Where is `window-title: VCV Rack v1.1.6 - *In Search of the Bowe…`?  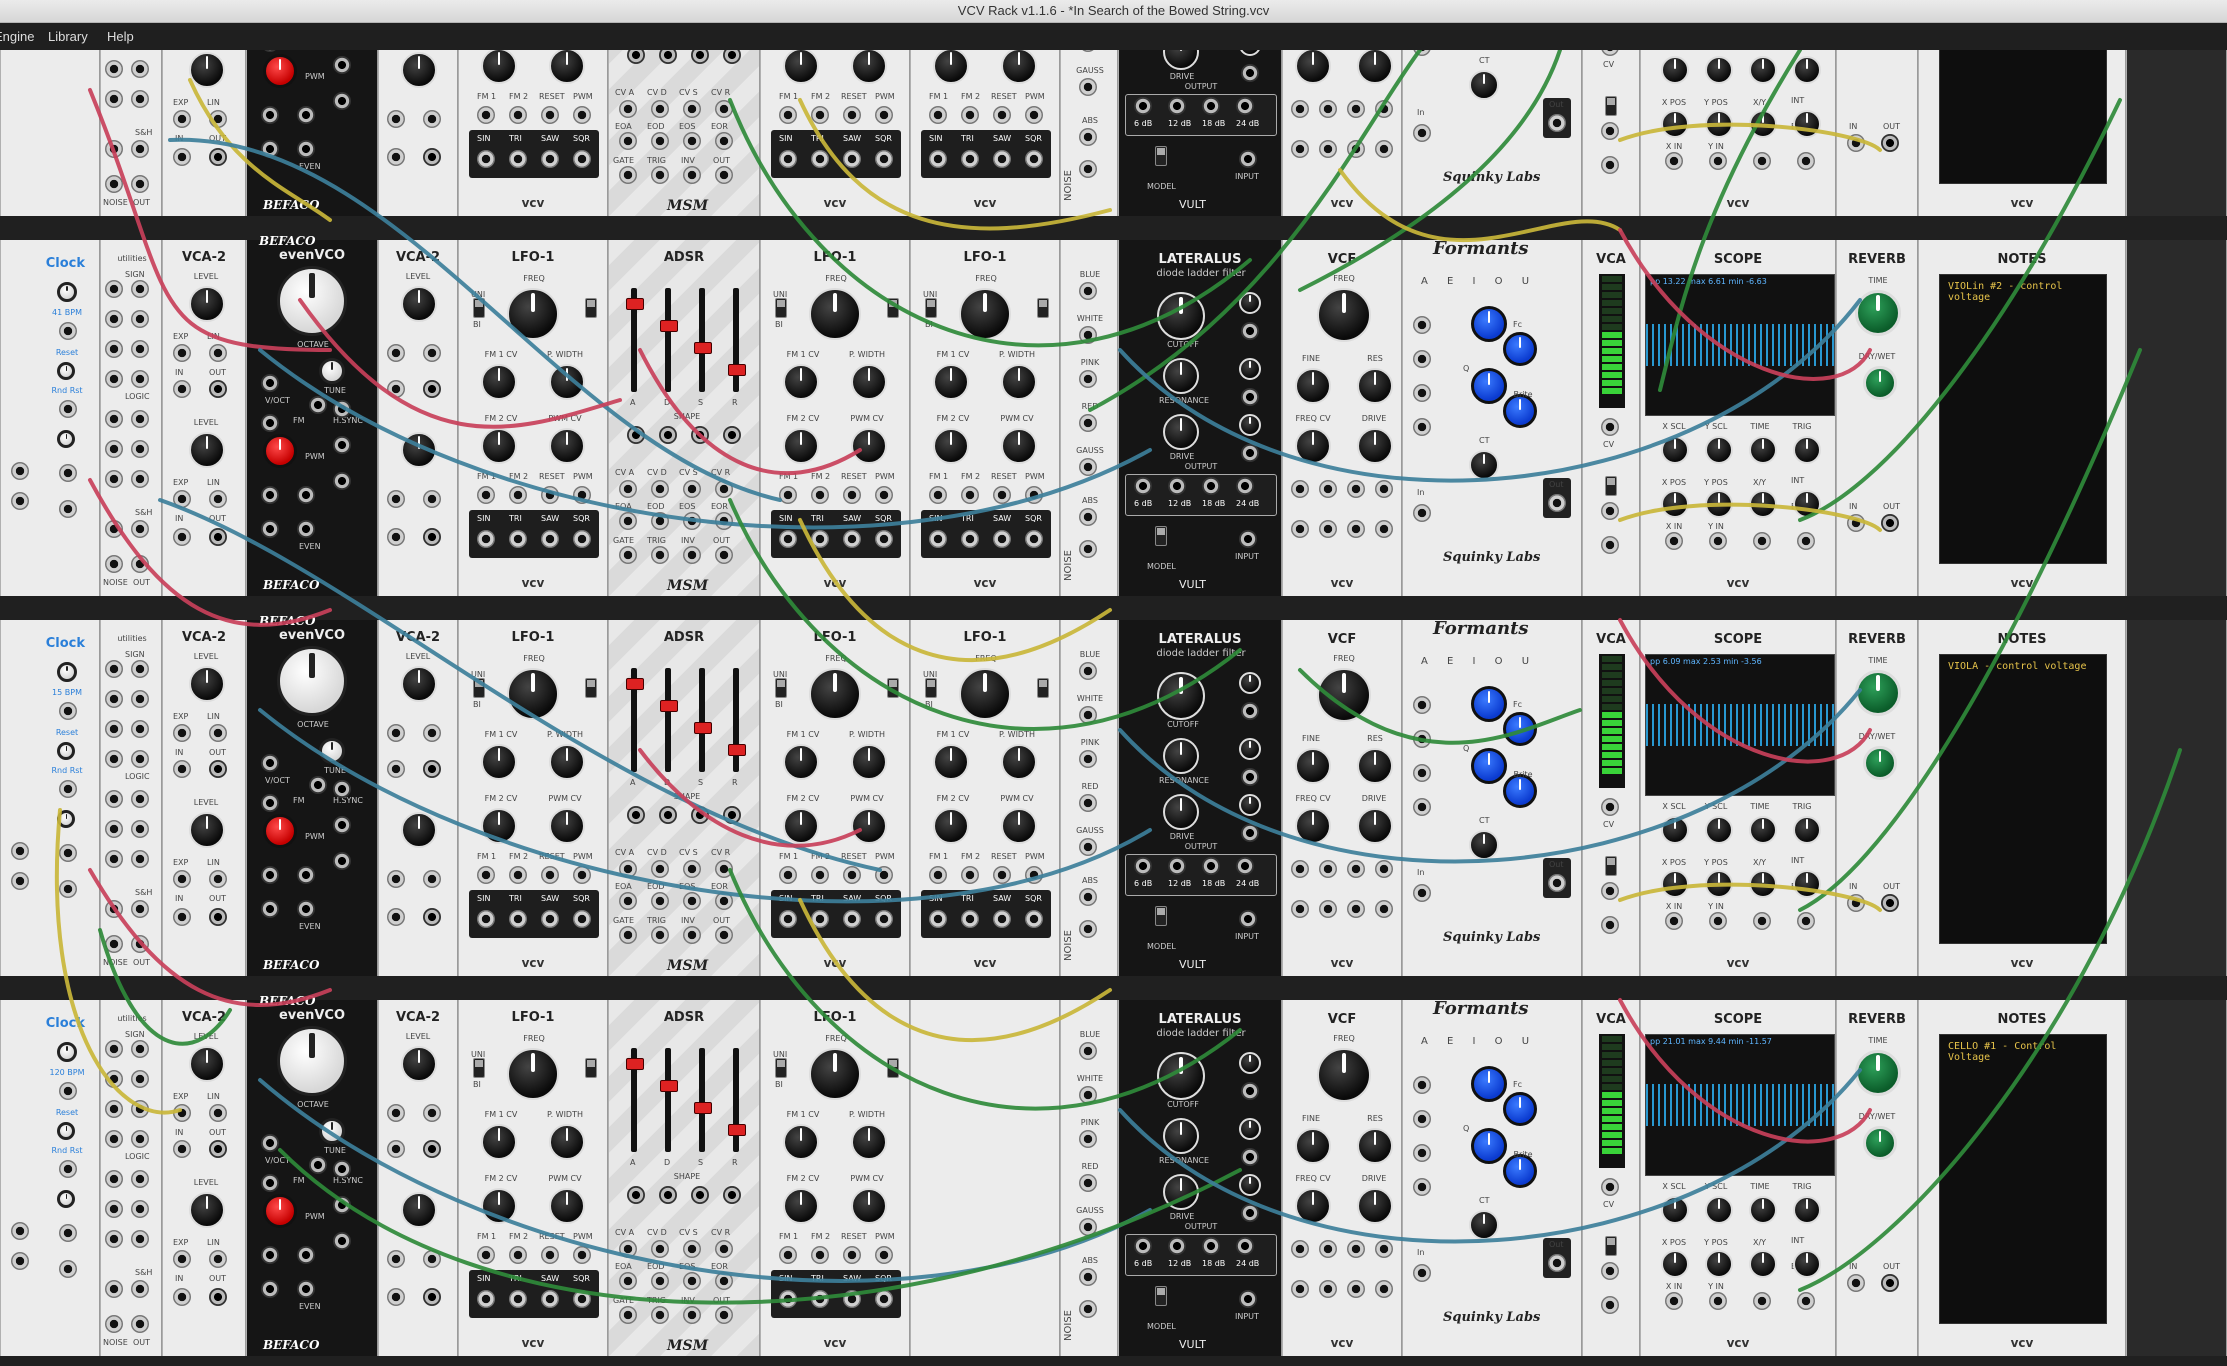 window-title: VCV Rack v1.1.6 - *In Search of the Bowe… is located at coordinates (1113, 11).